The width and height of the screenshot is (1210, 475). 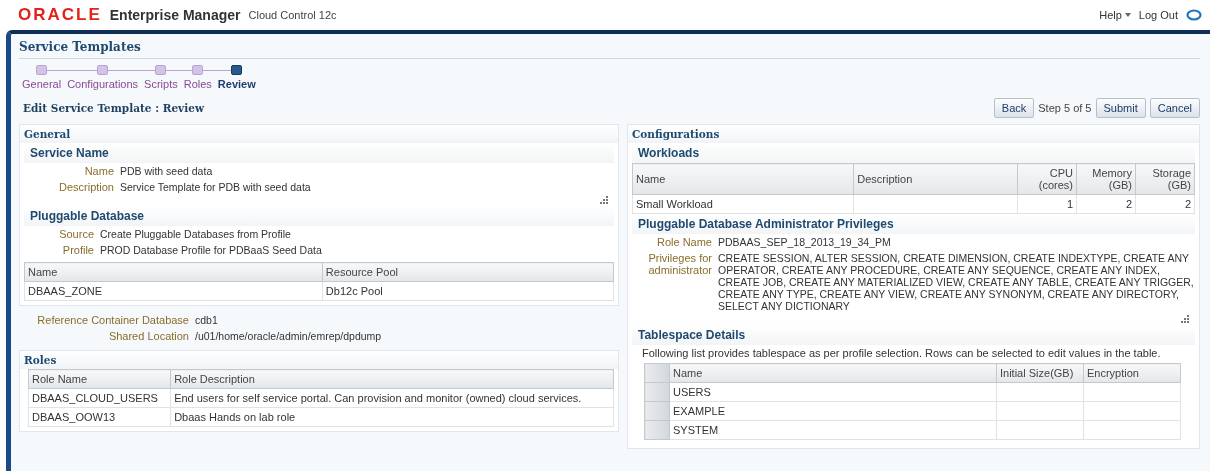 I want to click on table-cell: DBAAS_ZONE, so click(x=173, y=291).